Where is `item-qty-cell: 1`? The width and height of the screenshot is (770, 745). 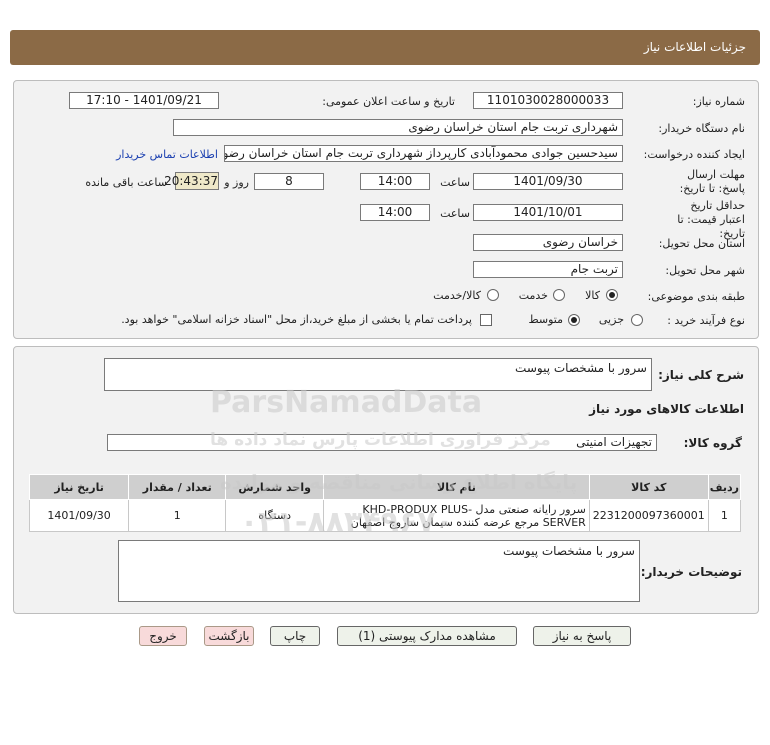
item-qty-cell: 1 is located at coordinates (177, 515).